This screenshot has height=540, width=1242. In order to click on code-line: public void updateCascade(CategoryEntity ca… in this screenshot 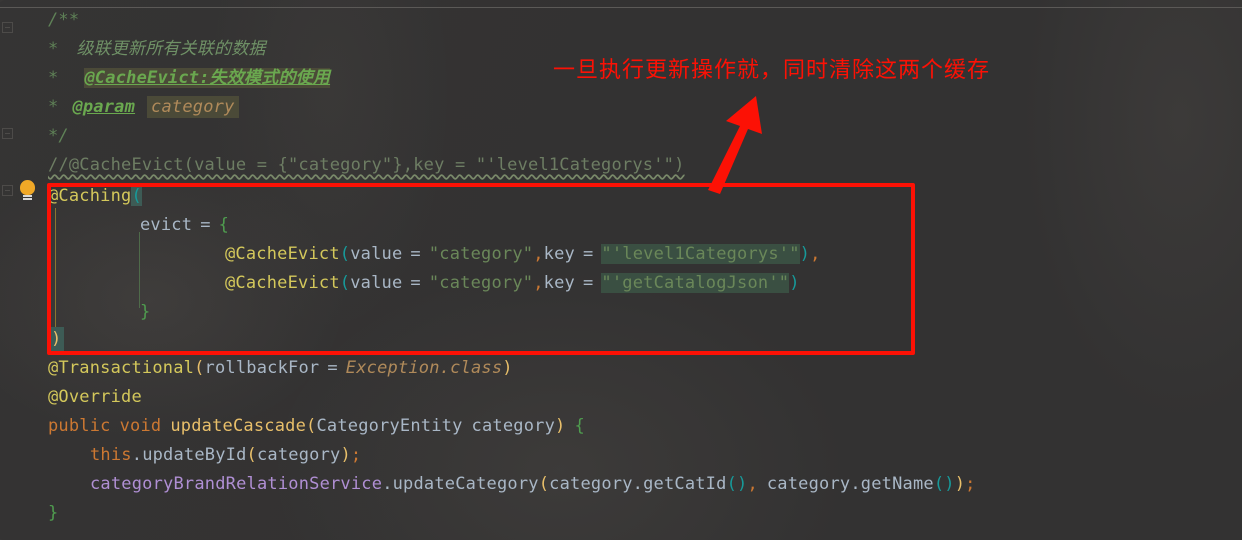, I will do `click(621, 426)`.